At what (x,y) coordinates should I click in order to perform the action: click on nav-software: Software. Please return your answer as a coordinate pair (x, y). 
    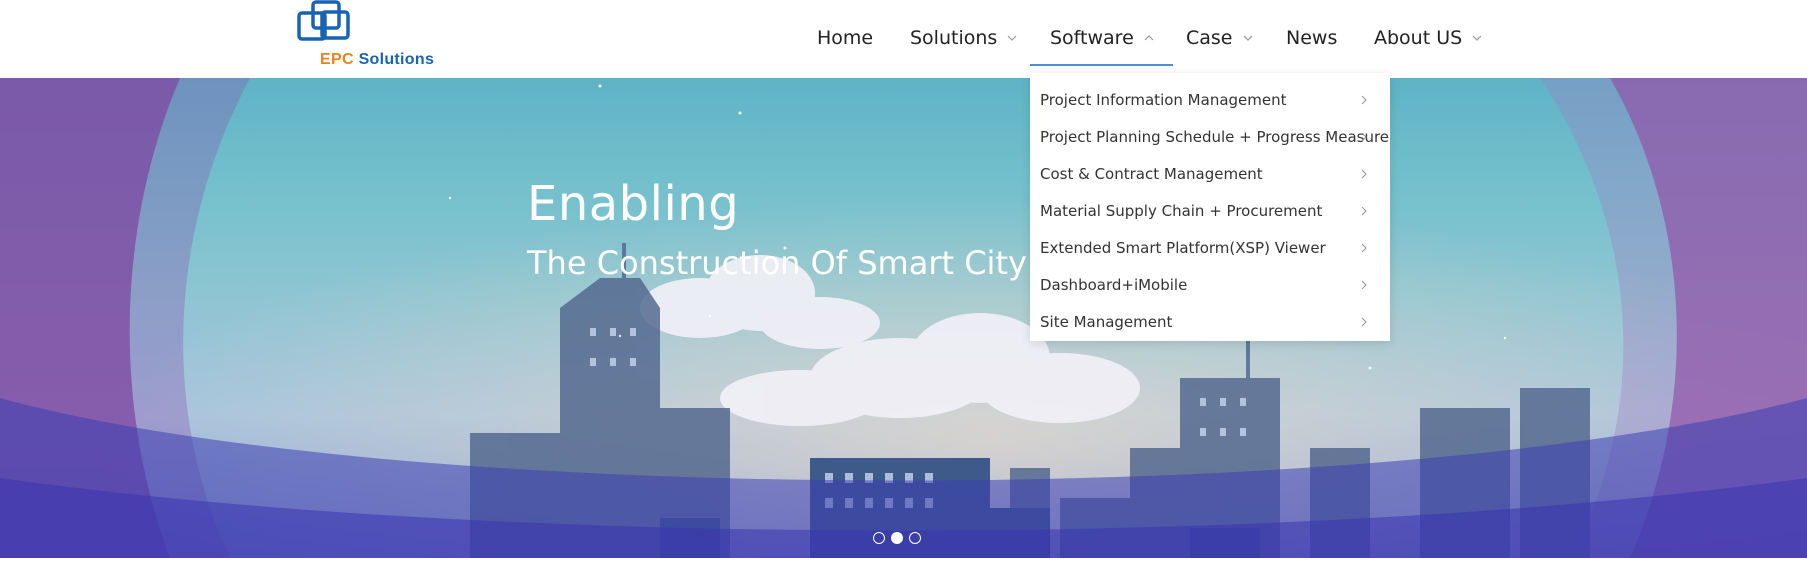
    Looking at the image, I should click on (1101, 38).